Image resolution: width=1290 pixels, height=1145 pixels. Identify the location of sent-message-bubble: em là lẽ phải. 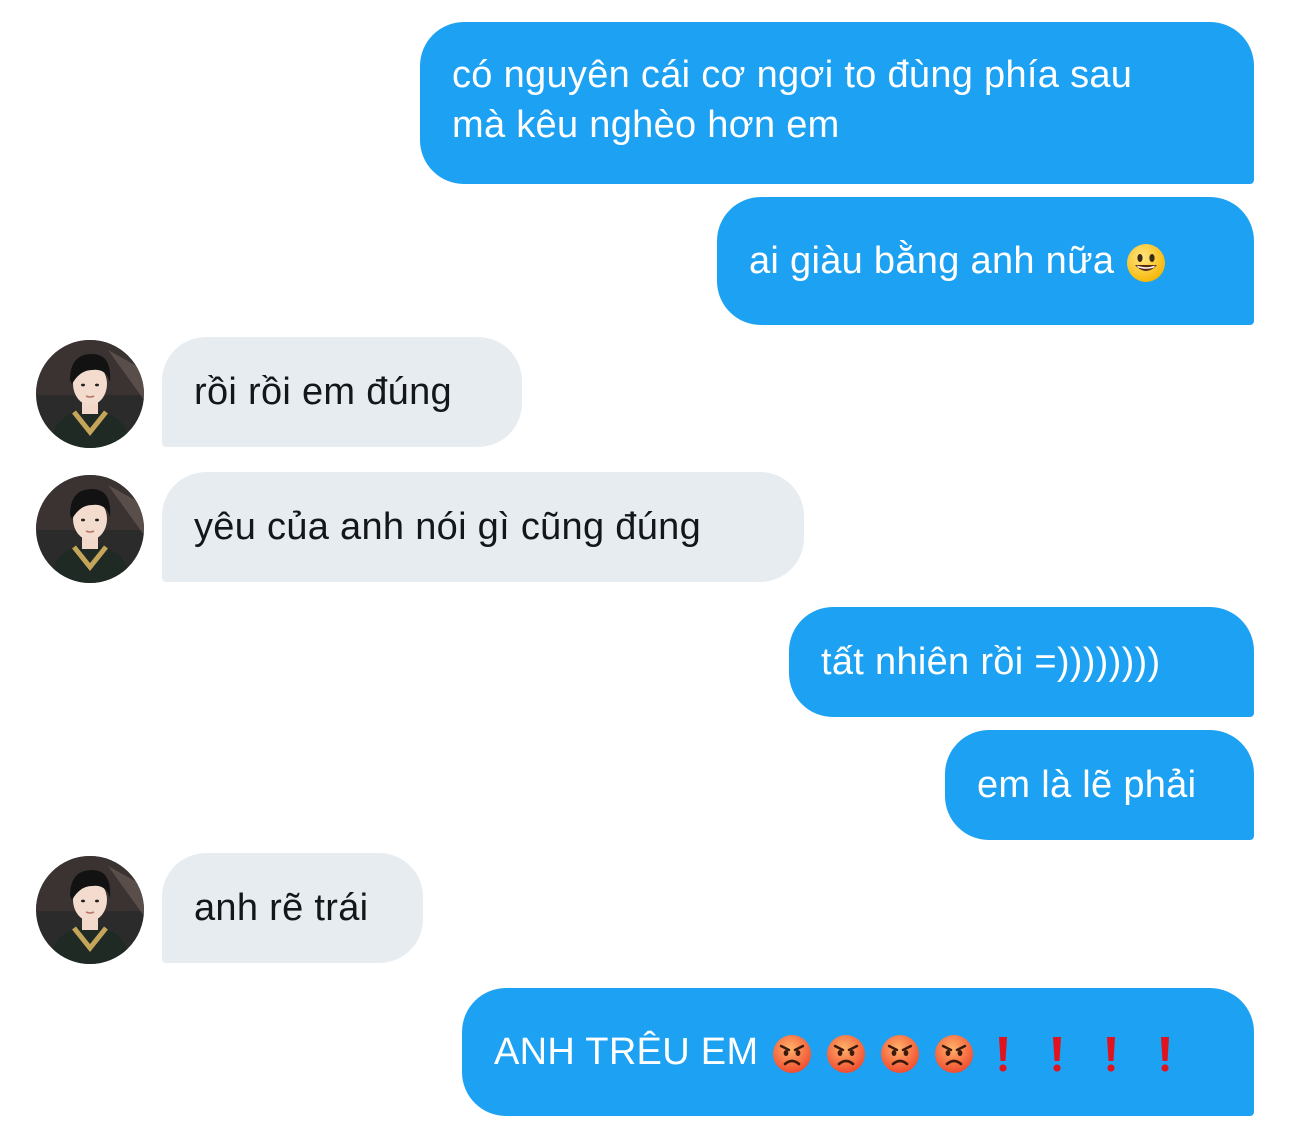
(1099, 785).